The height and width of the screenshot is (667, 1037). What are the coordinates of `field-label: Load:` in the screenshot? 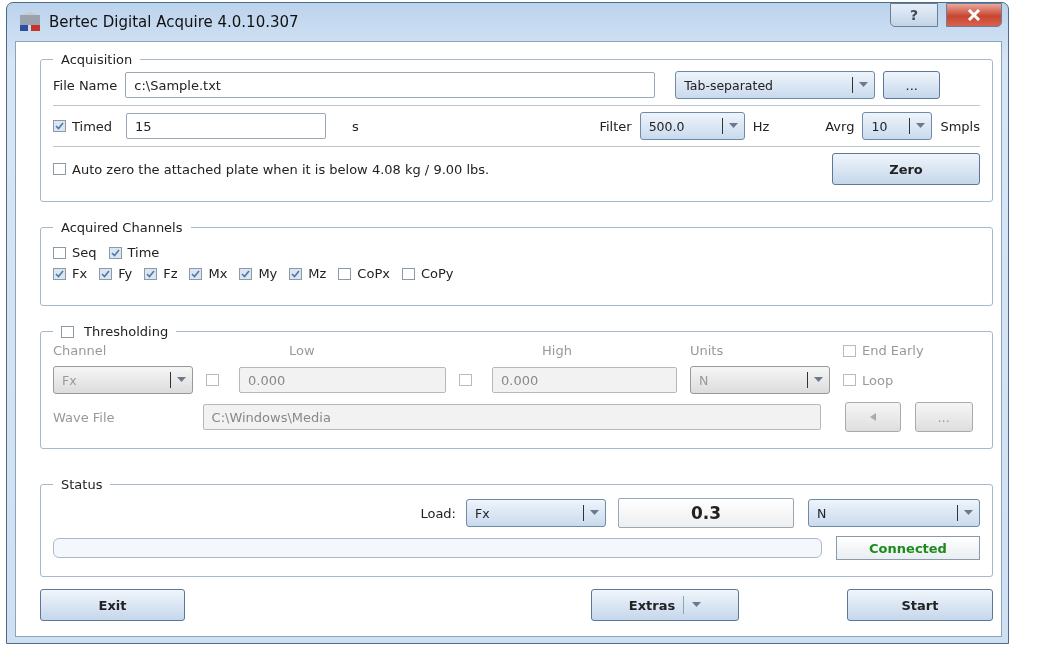 It's located at (438, 513).